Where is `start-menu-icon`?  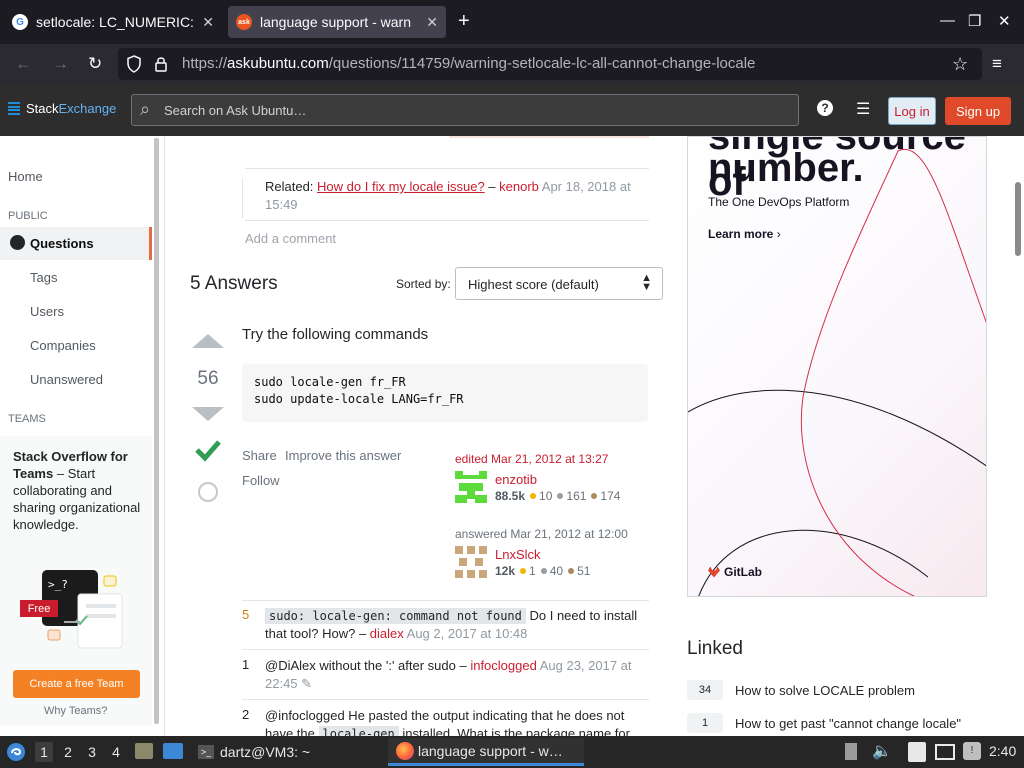 start-menu-icon is located at coordinates (16, 752).